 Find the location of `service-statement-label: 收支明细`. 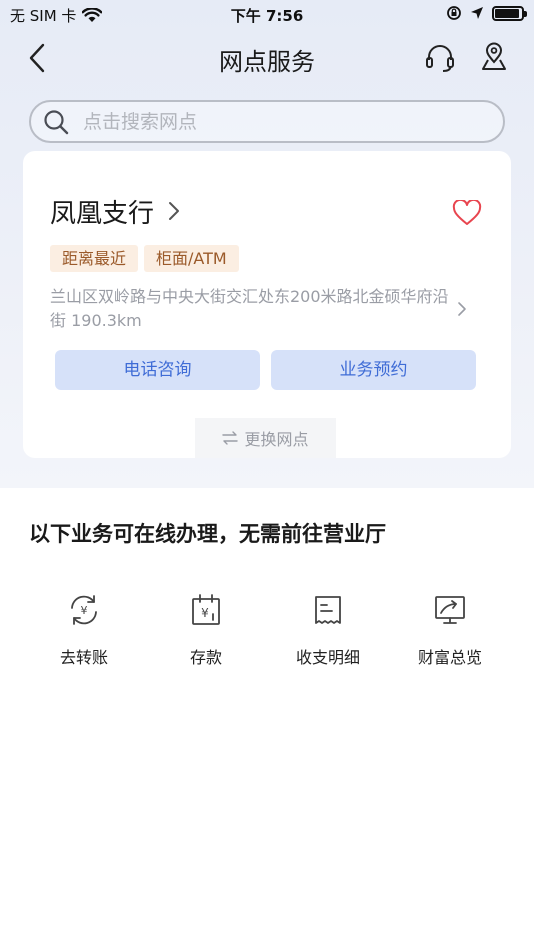

service-statement-label: 收支明细 is located at coordinates (327, 657).